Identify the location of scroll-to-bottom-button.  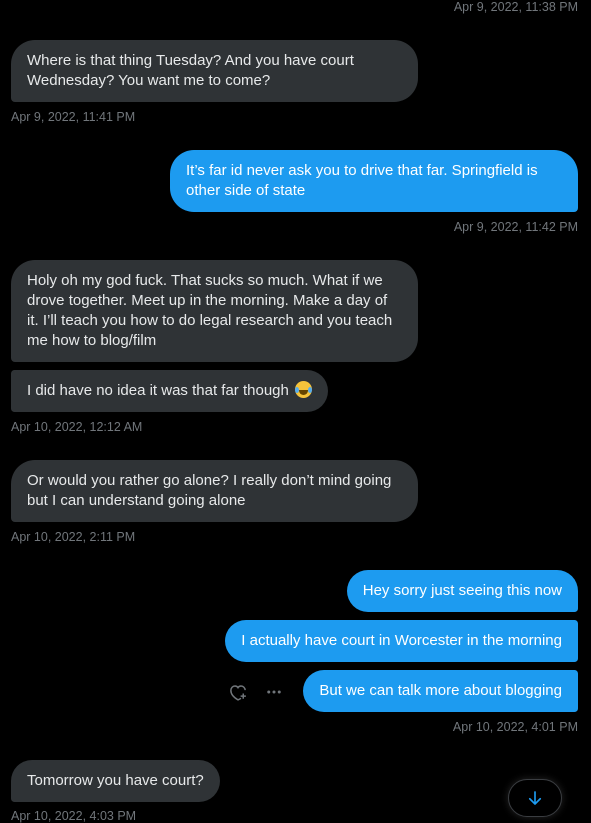
(535, 798).